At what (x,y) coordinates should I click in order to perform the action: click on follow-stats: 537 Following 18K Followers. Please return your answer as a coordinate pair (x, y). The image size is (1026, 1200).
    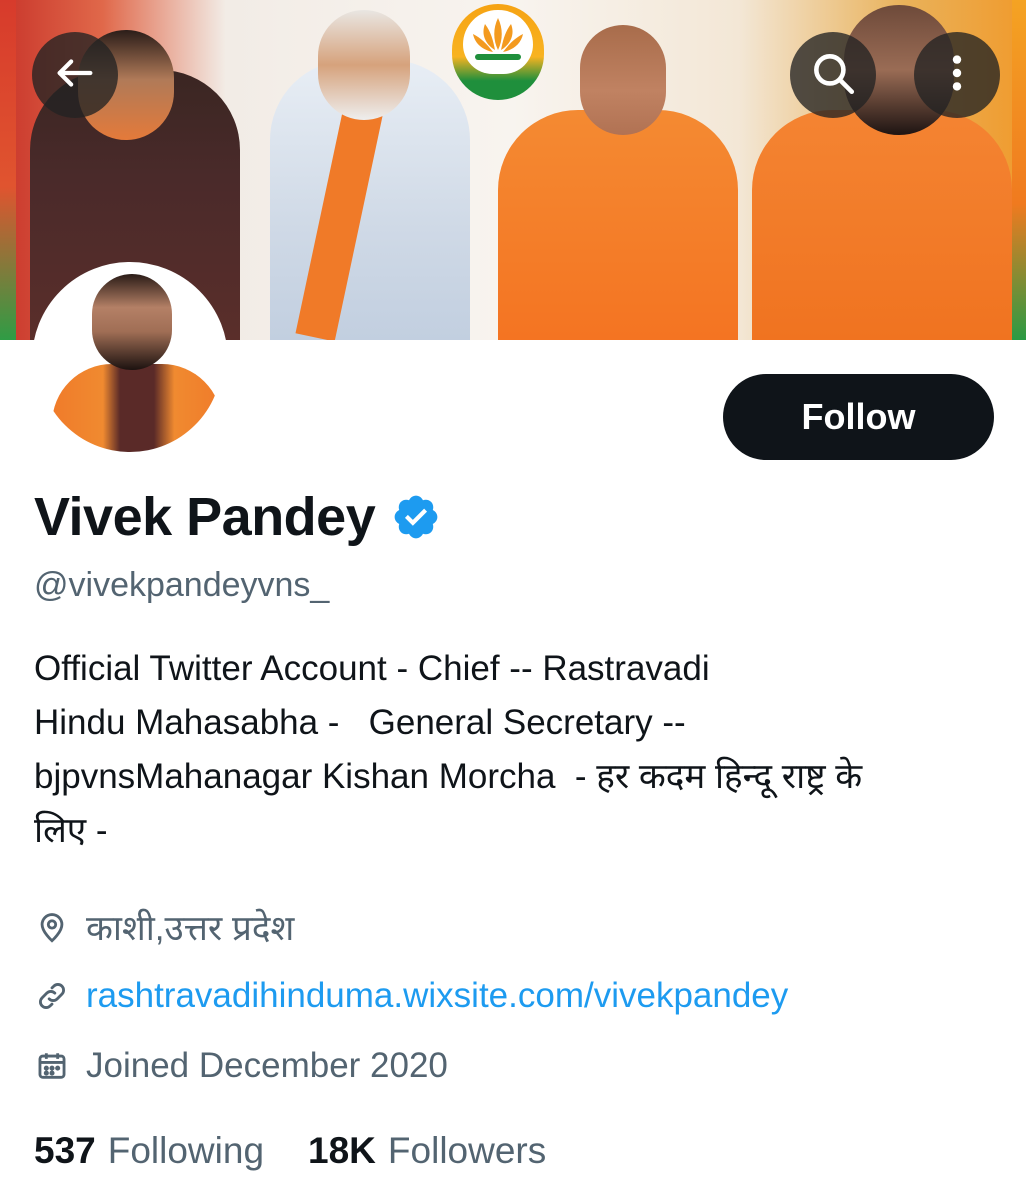
    Looking at the image, I should click on (290, 1151).